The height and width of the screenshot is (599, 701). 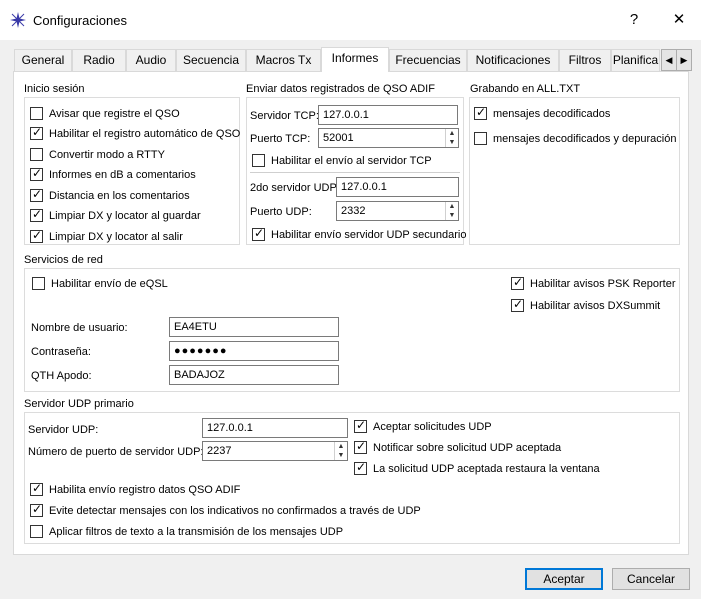 What do you see at coordinates (293, 188) in the screenshot?
I see `udp2-server-label: 2do servidor UDP` at bounding box center [293, 188].